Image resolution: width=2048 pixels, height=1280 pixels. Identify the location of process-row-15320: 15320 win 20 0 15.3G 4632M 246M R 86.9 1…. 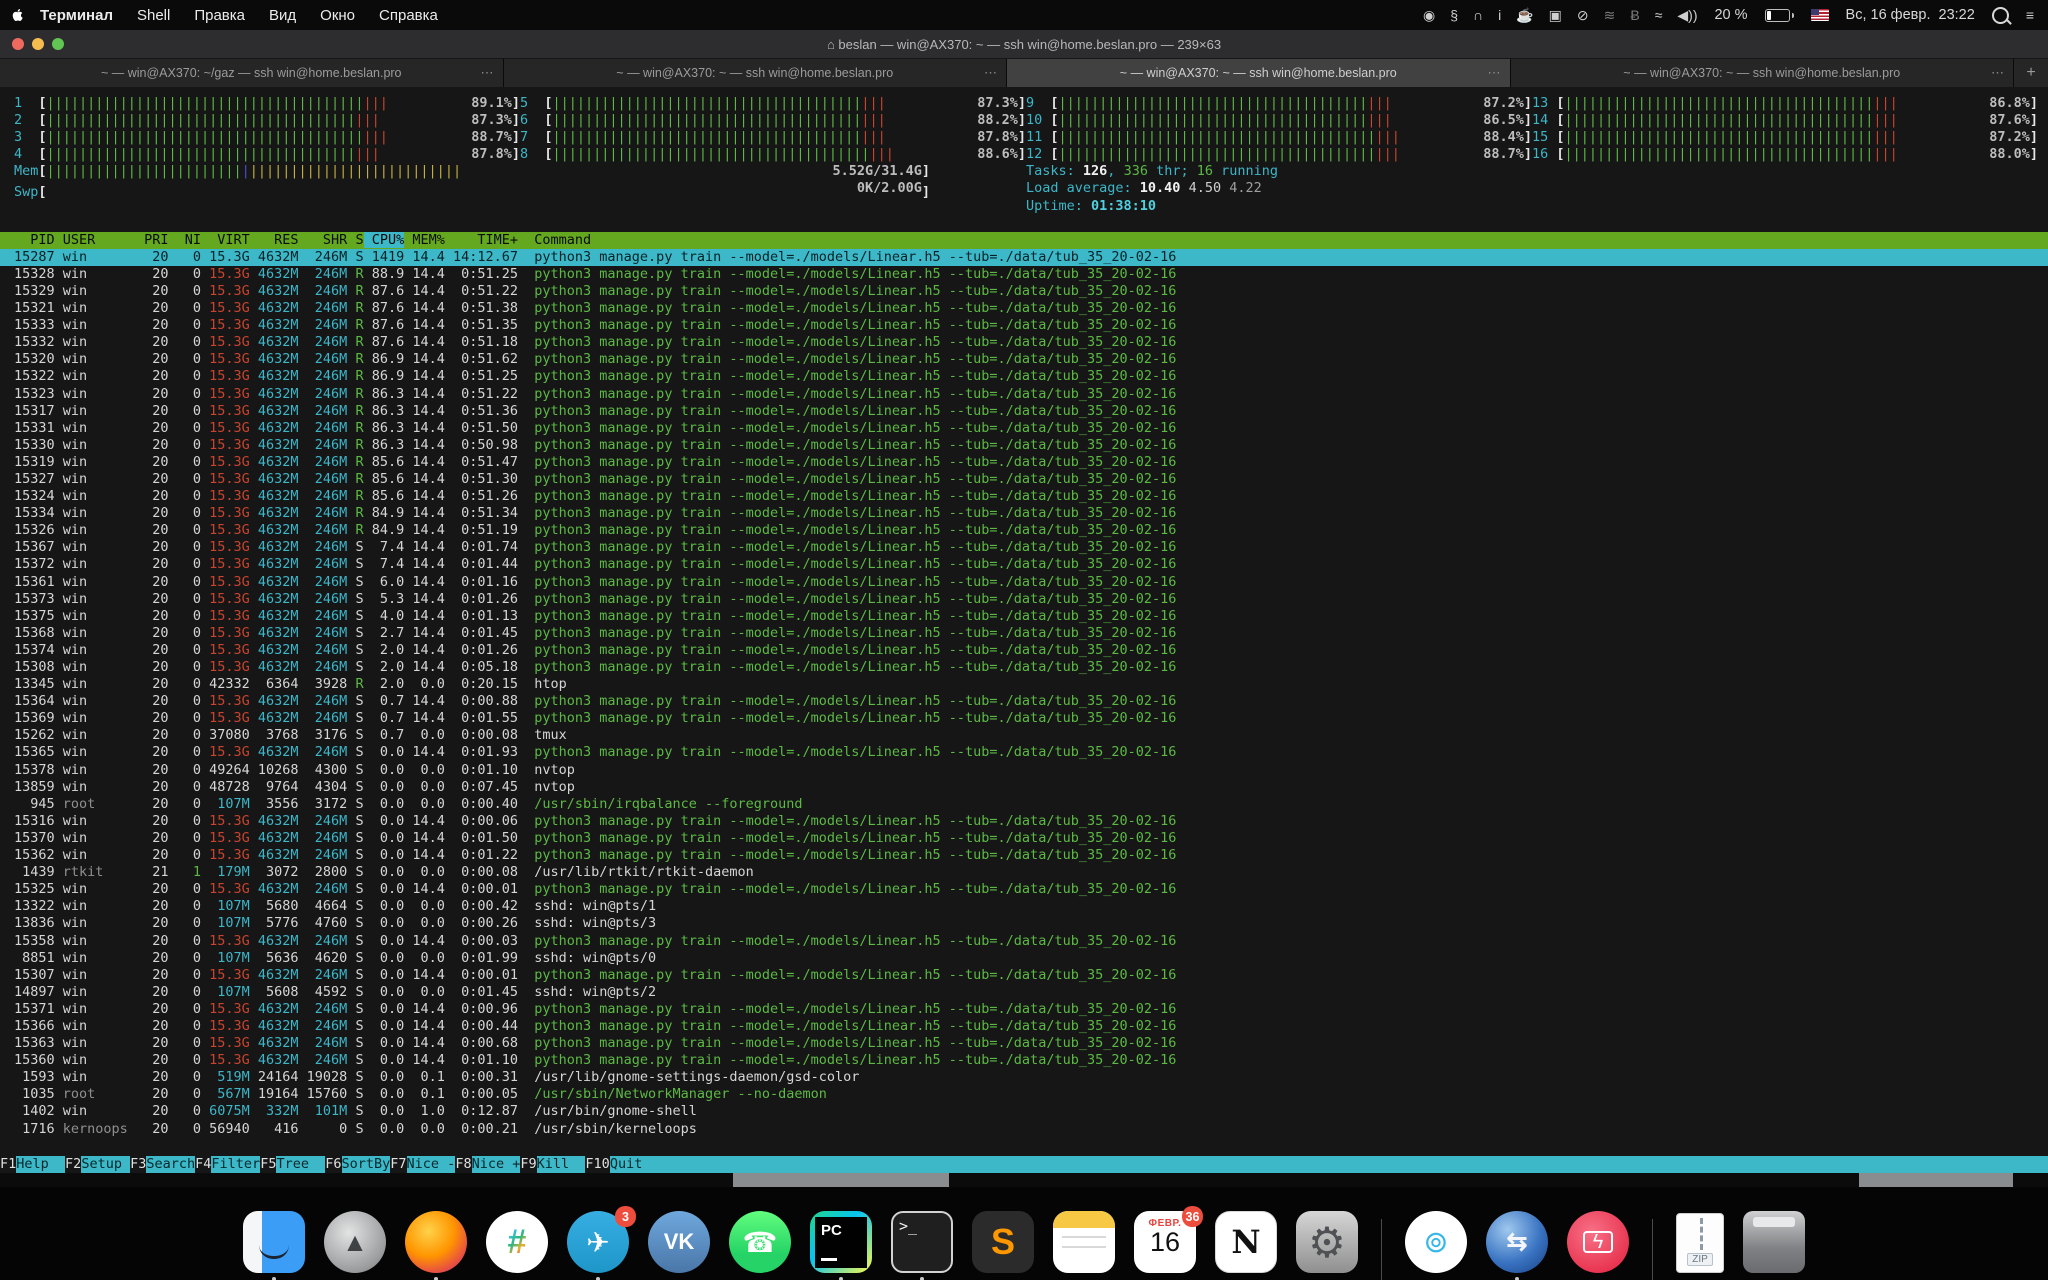
(1024, 359).